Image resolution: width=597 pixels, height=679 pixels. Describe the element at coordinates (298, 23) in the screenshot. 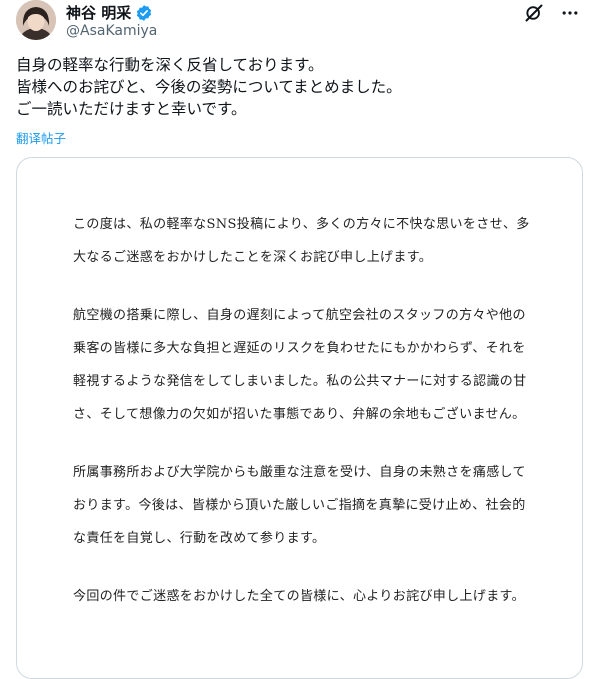

I see `tweet-header: 神谷 明采 @AsaKamiya` at that location.